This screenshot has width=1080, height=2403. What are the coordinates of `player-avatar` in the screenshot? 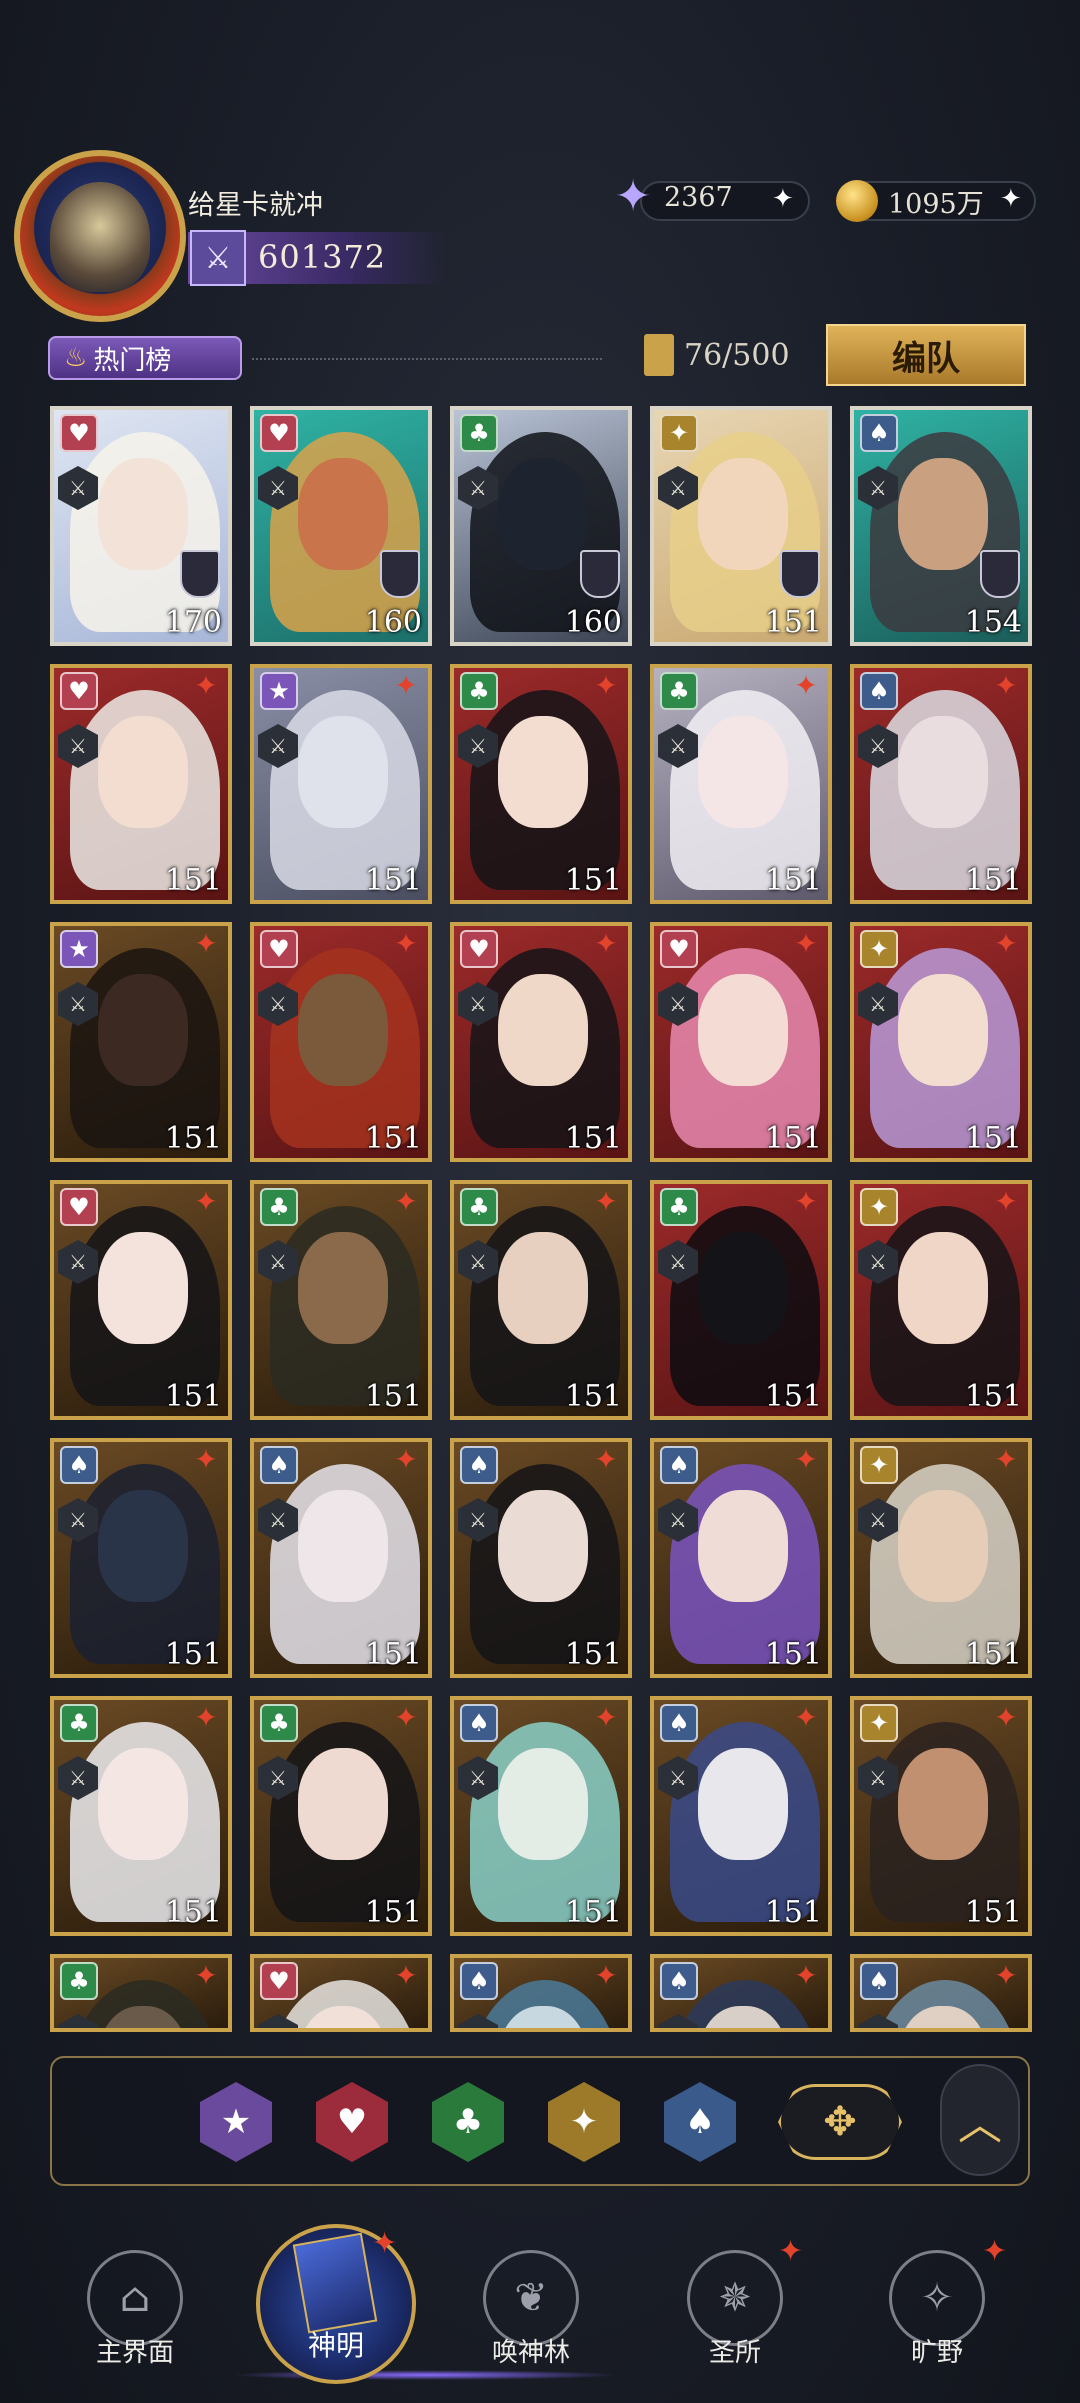 It's located at (100, 236).